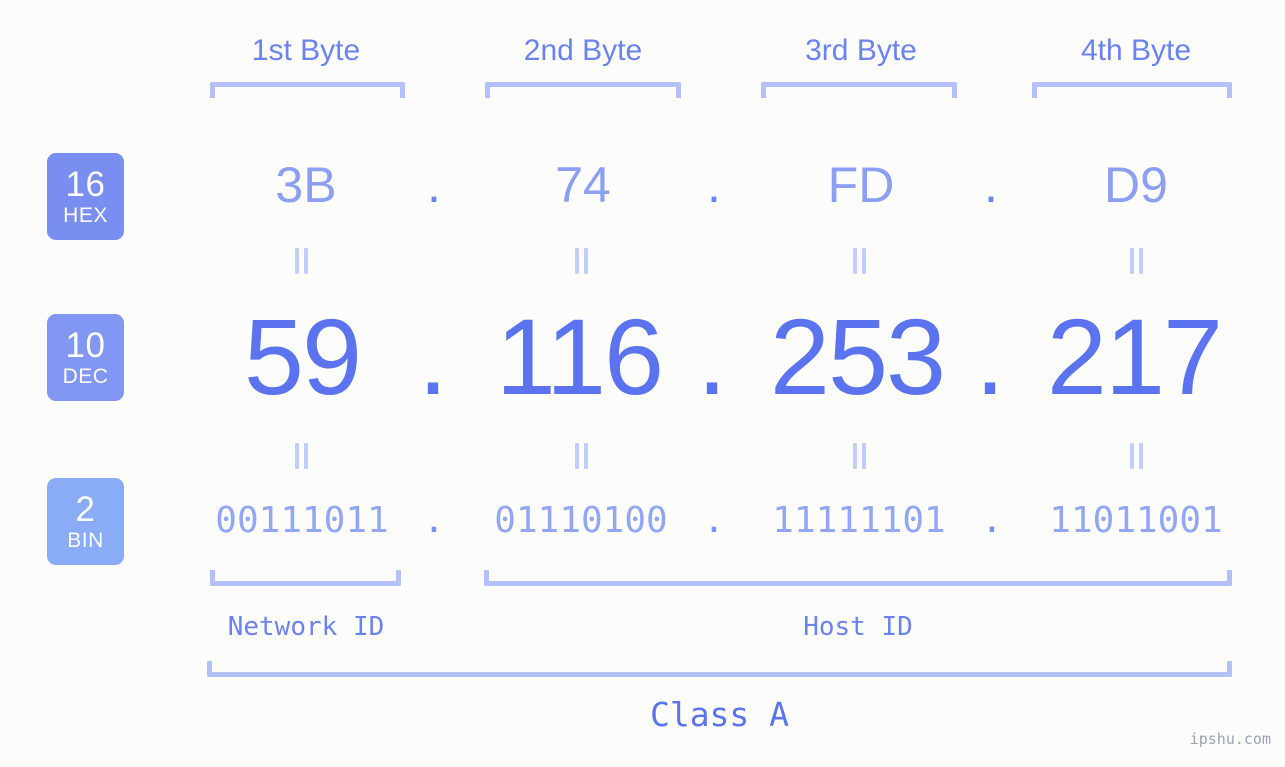 This screenshot has height=767, width=1285. What do you see at coordinates (85, 345) in the screenshot?
I see `base-badge-dec-number: 10` at bounding box center [85, 345].